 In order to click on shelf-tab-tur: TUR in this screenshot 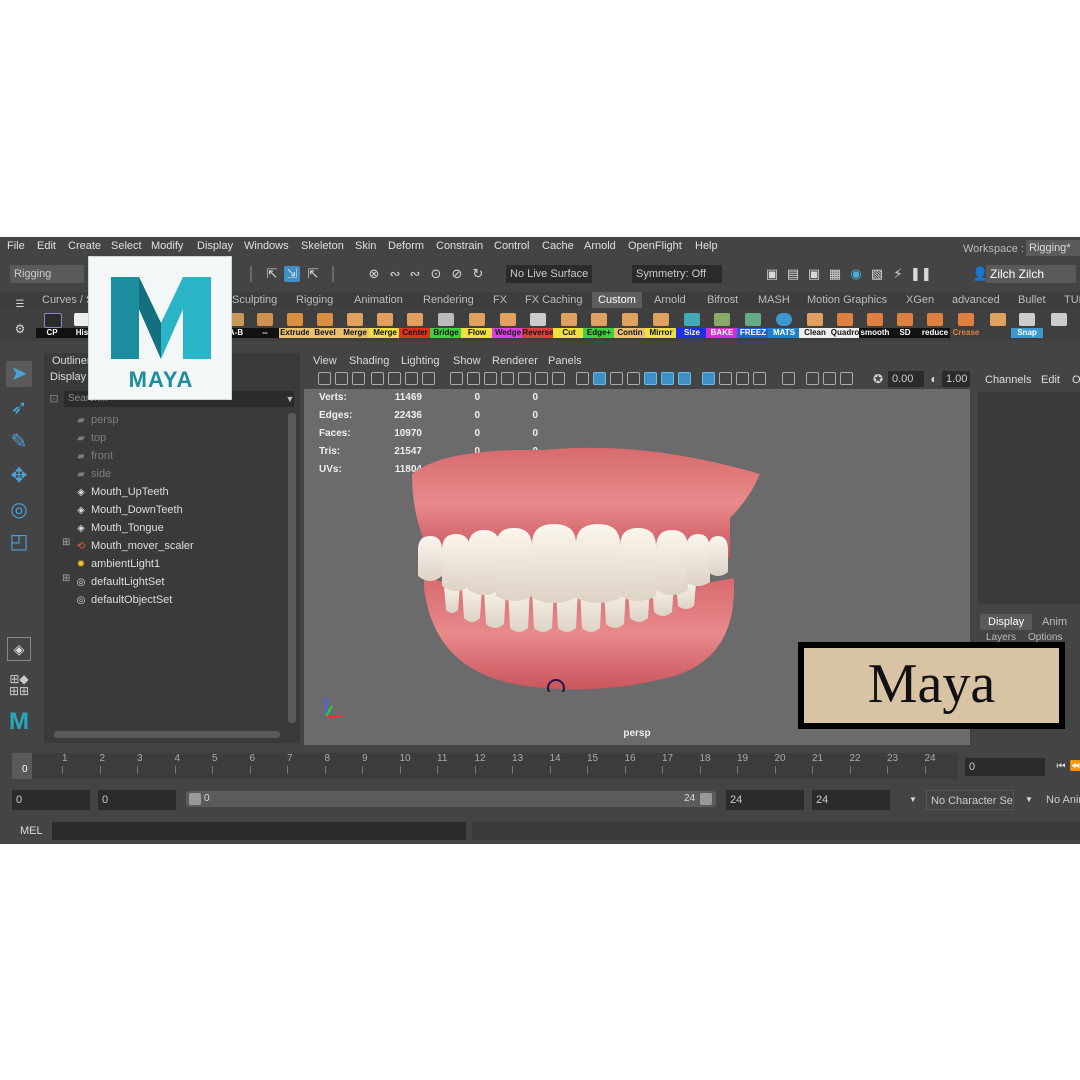, I will do `click(1072, 300)`.